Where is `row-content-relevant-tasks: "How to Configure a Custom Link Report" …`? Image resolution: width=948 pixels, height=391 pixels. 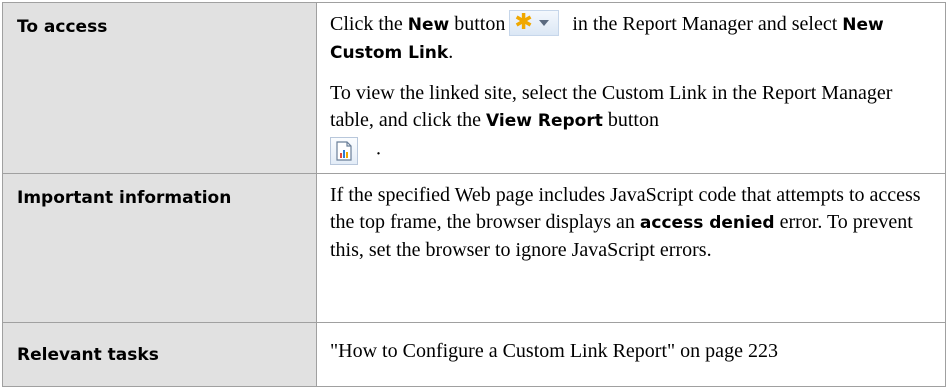
row-content-relevant-tasks: "How to Configure a Custom Link Report" … is located at coordinates (631, 354).